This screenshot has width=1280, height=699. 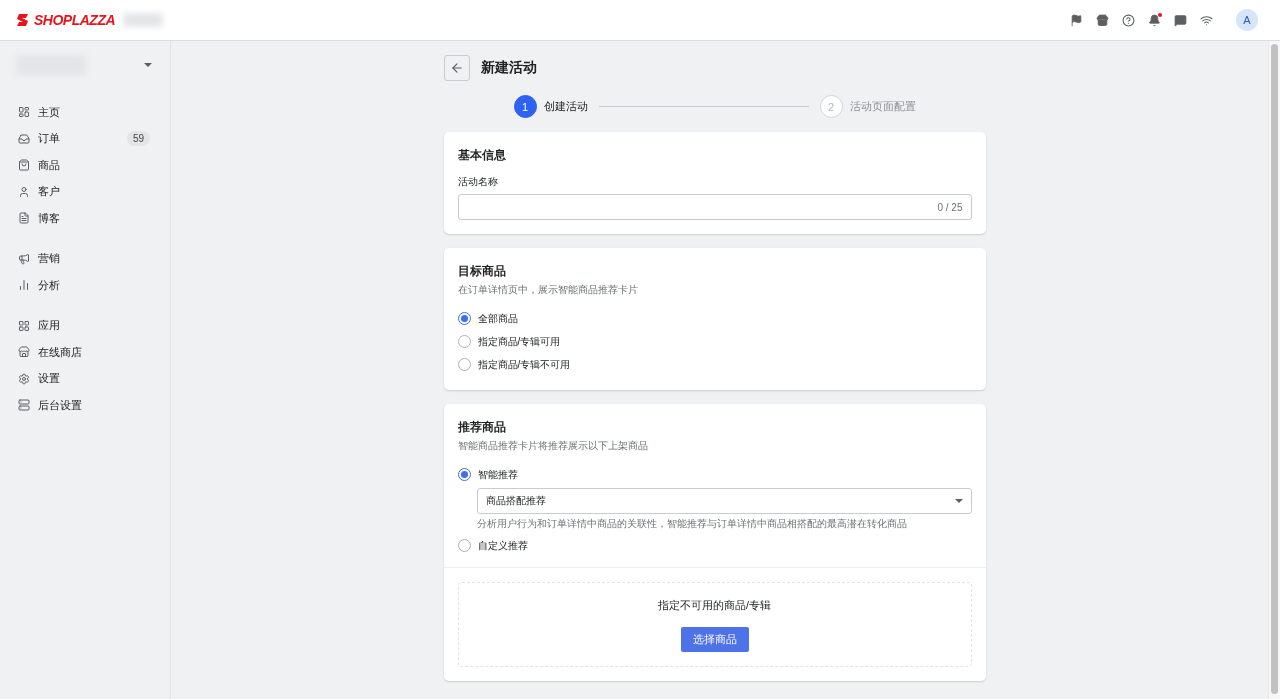 What do you see at coordinates (714, 474) in the screenshot?
I see `radio-option: 智能推荐` at bounding box center [714, 474].